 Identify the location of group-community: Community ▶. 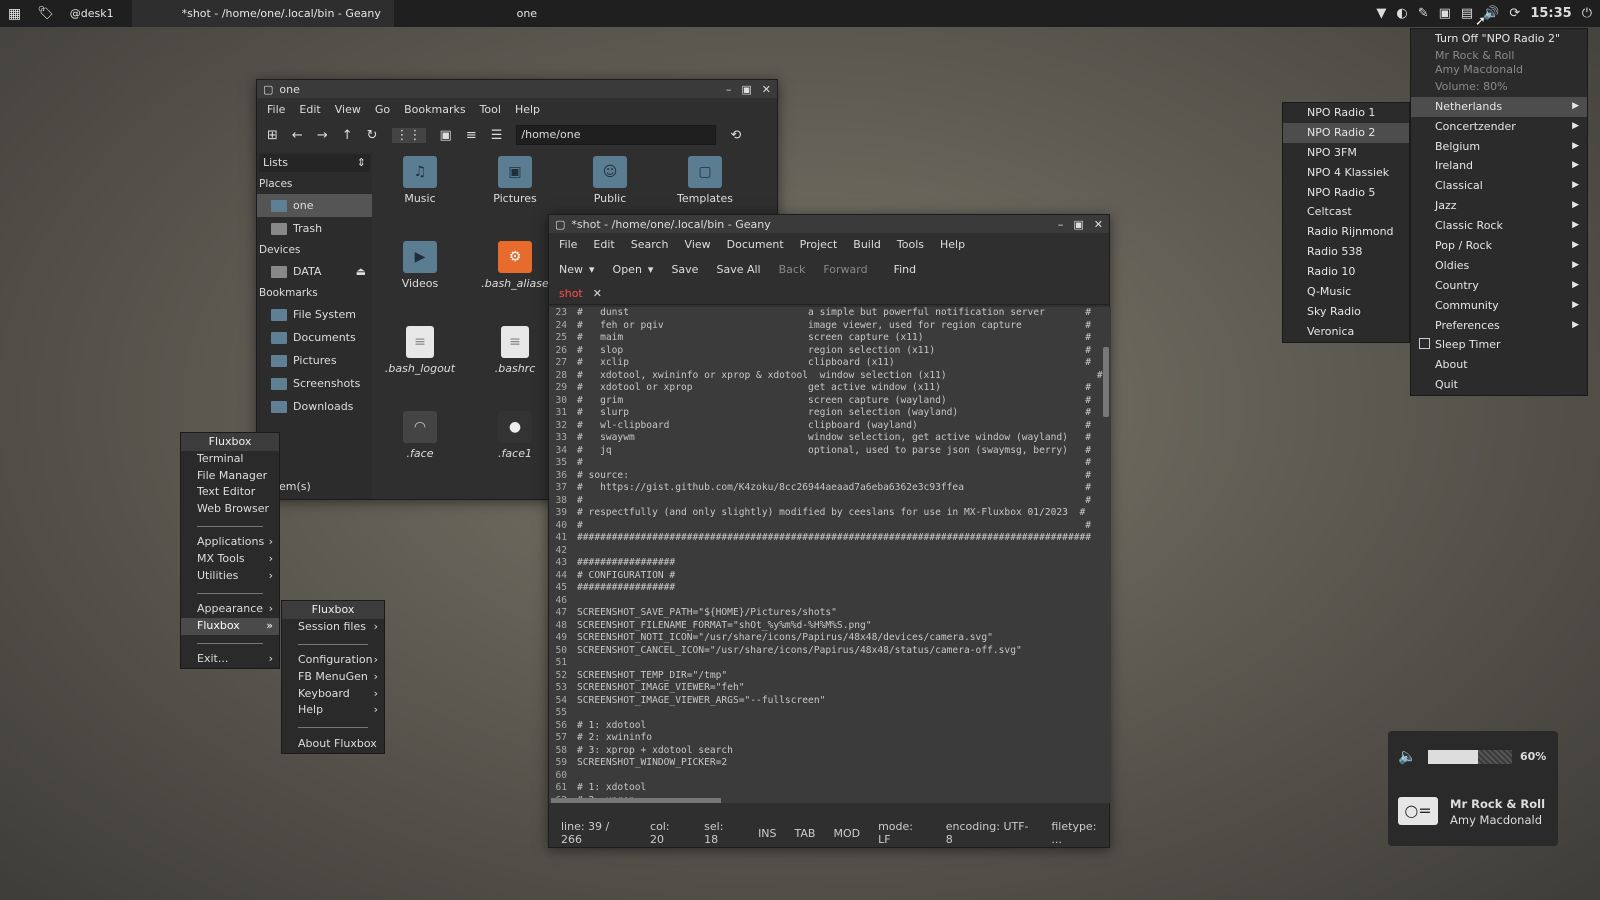
(1499, 306).